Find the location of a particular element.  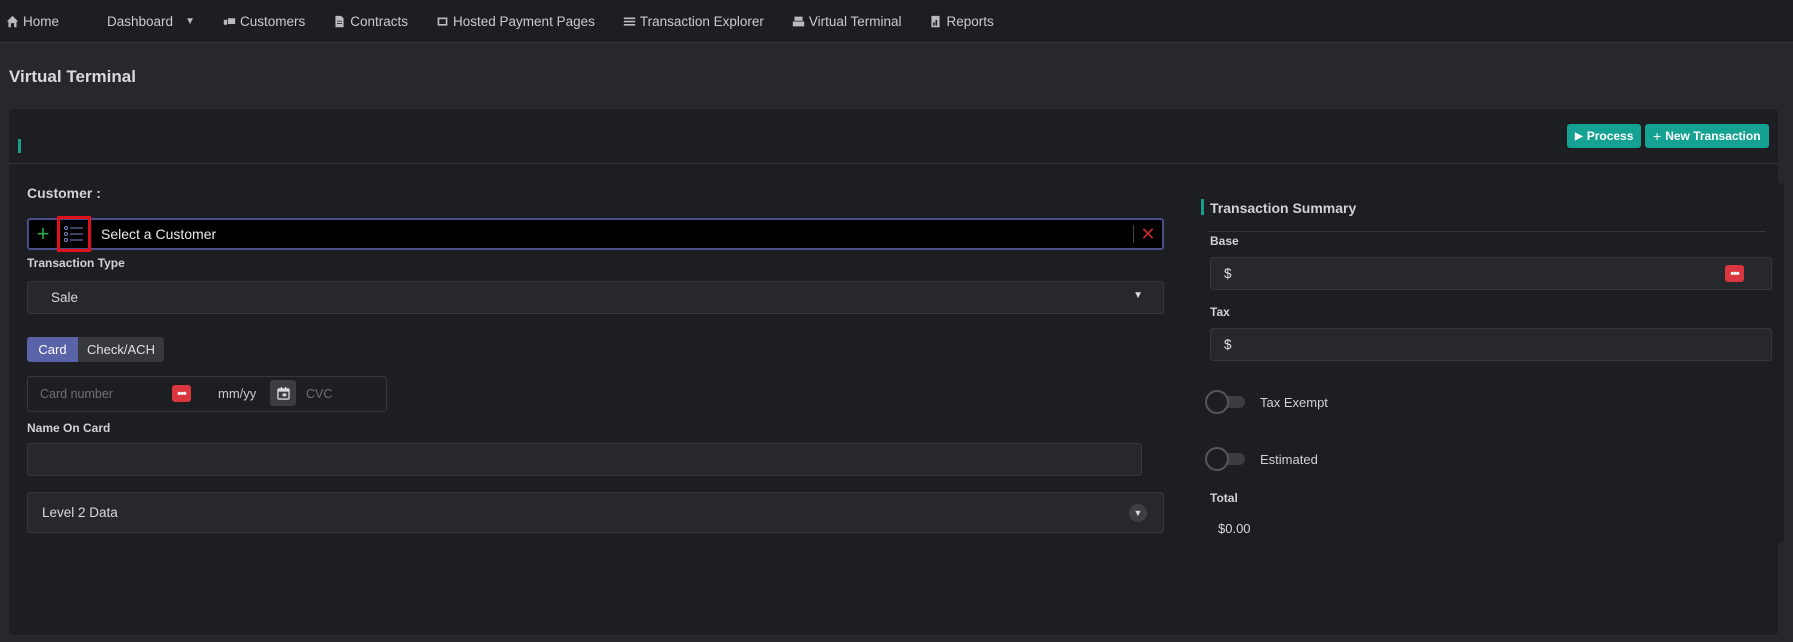

summary-divider is located at coordinates (1487, 231).